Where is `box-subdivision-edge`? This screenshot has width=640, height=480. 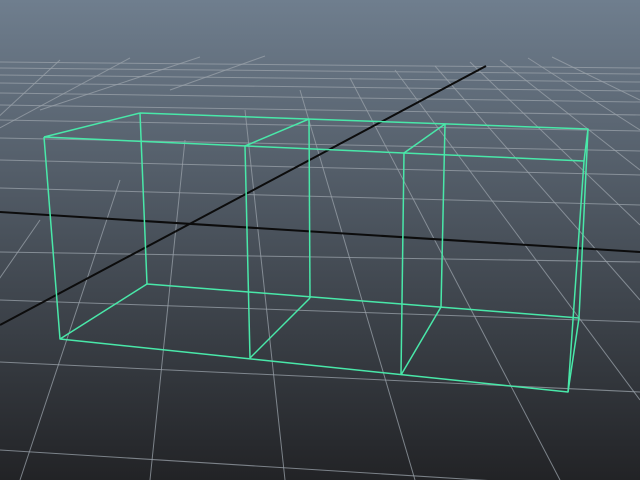 box-subdivision-edge is located at coordinates (309, 208).